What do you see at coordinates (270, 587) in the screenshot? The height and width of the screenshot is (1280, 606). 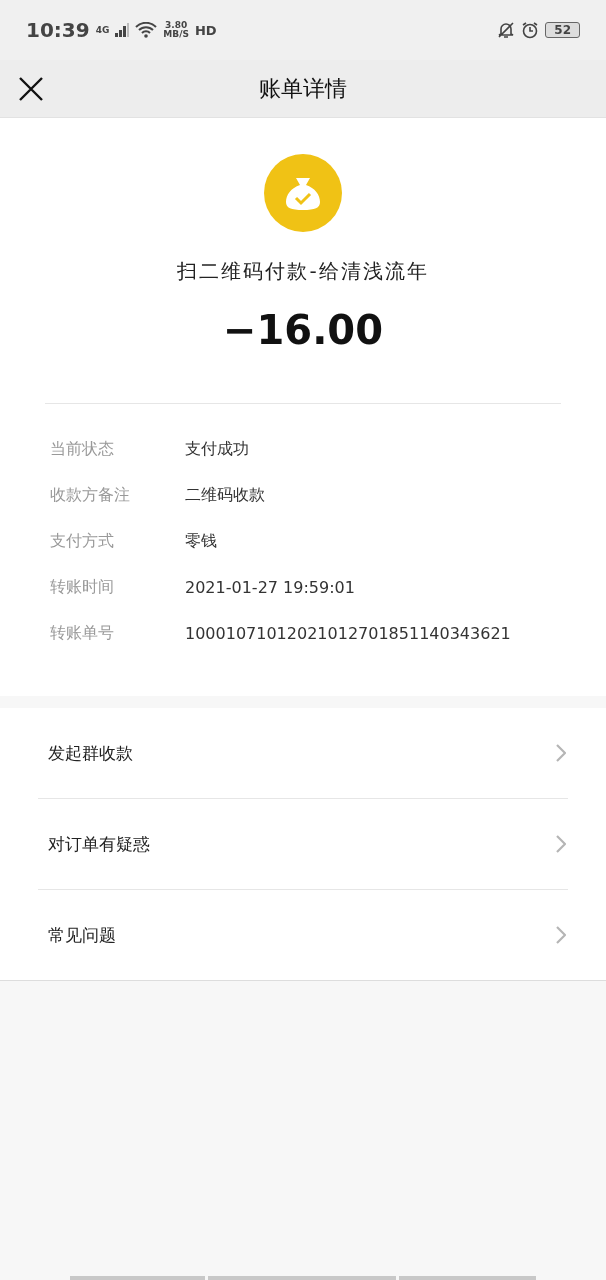 I see `detail-value: 2021-01-27 19:59:01` at bounding box center [270, 587].